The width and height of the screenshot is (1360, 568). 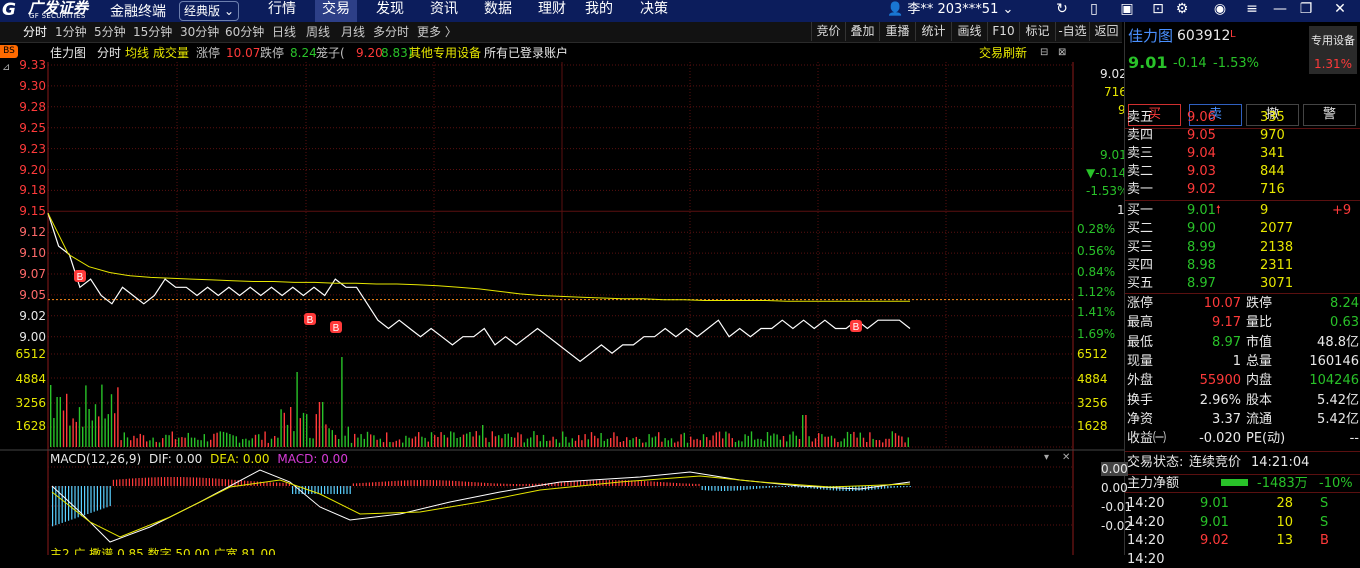 What do you see at coordinates (1106, 31) in the screenshot?
I see `toolbar-button-8: 返回` at bounding box center [1106, 31].